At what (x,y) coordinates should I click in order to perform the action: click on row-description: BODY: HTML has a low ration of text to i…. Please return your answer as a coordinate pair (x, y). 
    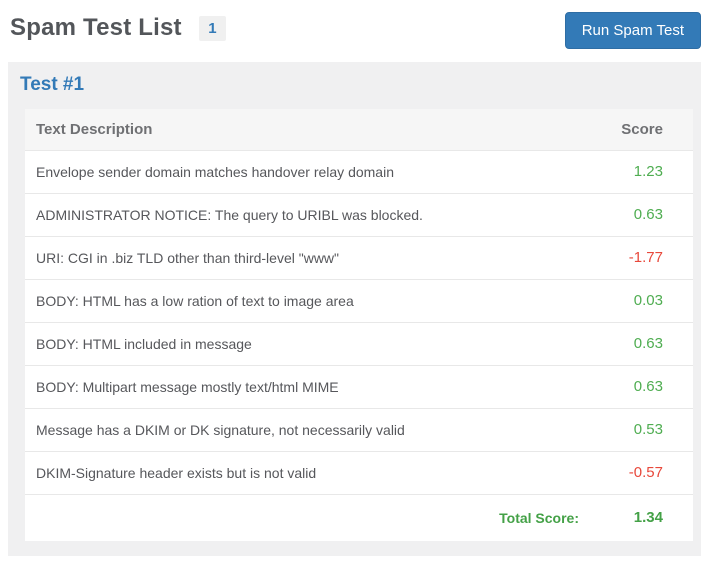
    Looking at the image, I should click on (195, 300).